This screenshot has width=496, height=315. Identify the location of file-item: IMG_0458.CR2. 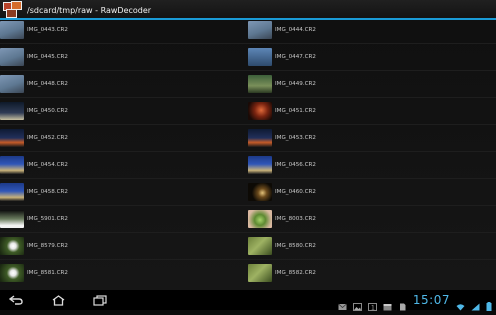
(120, 192).